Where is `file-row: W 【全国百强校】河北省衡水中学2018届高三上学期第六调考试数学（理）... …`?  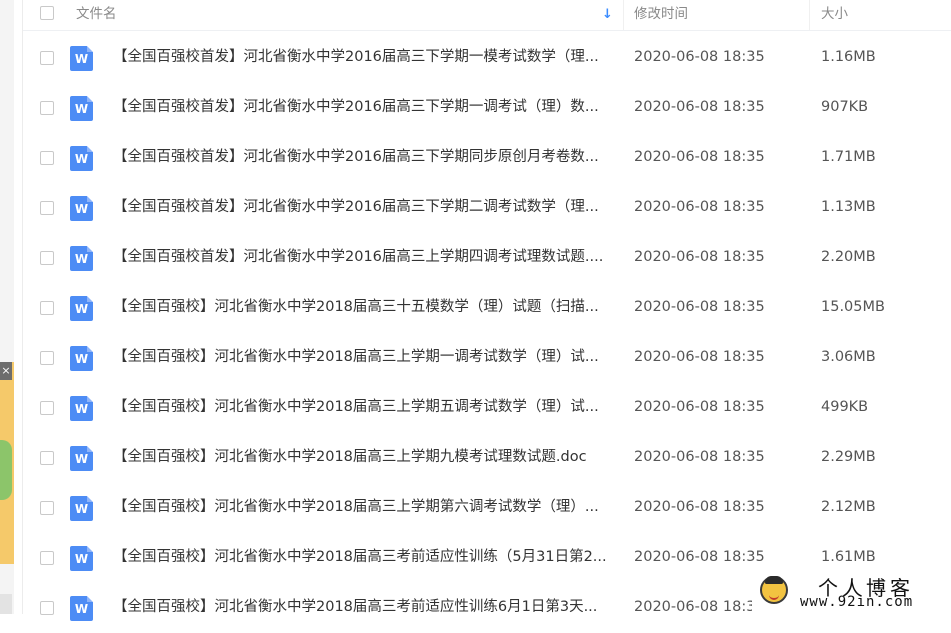 file-row: W 【全国百强校】河北省衡水中学2018届高三上学期第六调考试数学（理）... … is located at coordinates (487, 508).